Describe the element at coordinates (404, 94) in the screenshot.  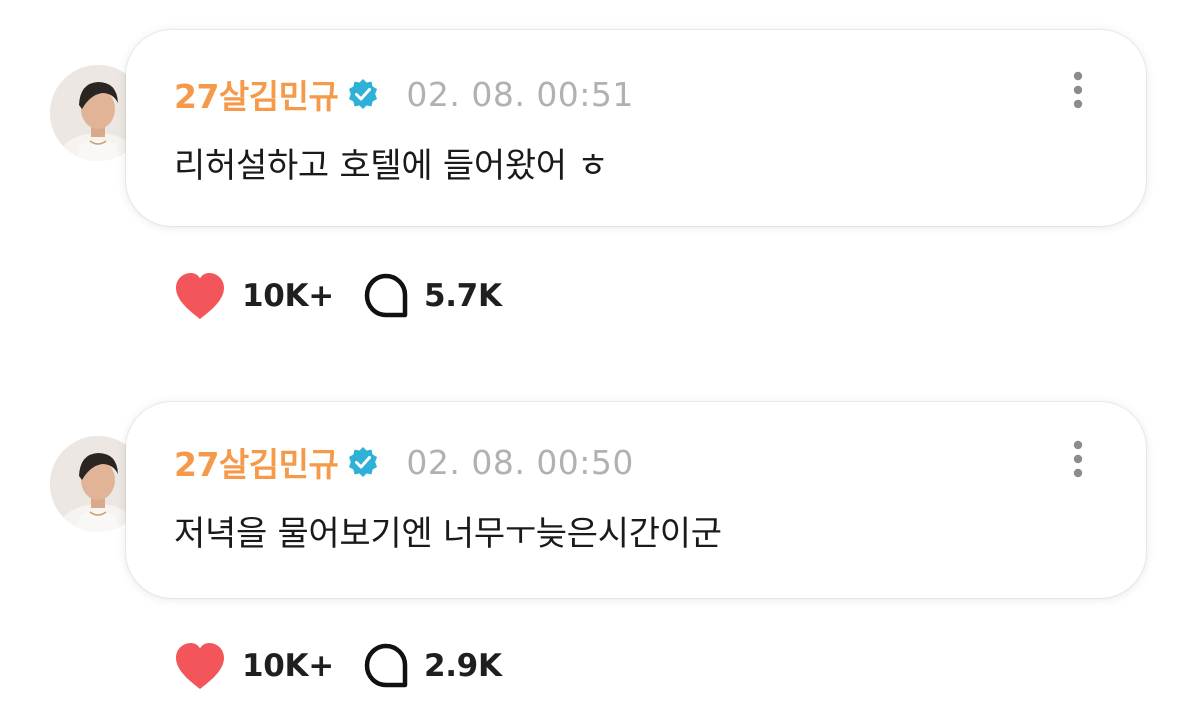
I see `post-header: 27살김민규 02. 08. 00:51` at that location.